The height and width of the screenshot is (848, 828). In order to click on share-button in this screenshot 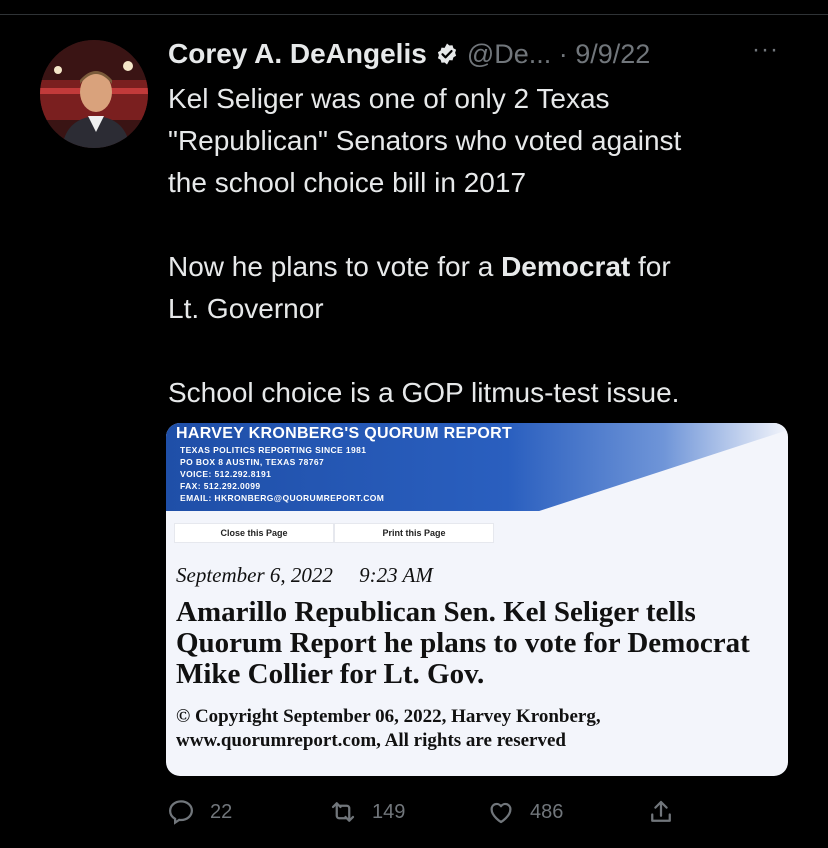, I will do `click(661, 812)`.